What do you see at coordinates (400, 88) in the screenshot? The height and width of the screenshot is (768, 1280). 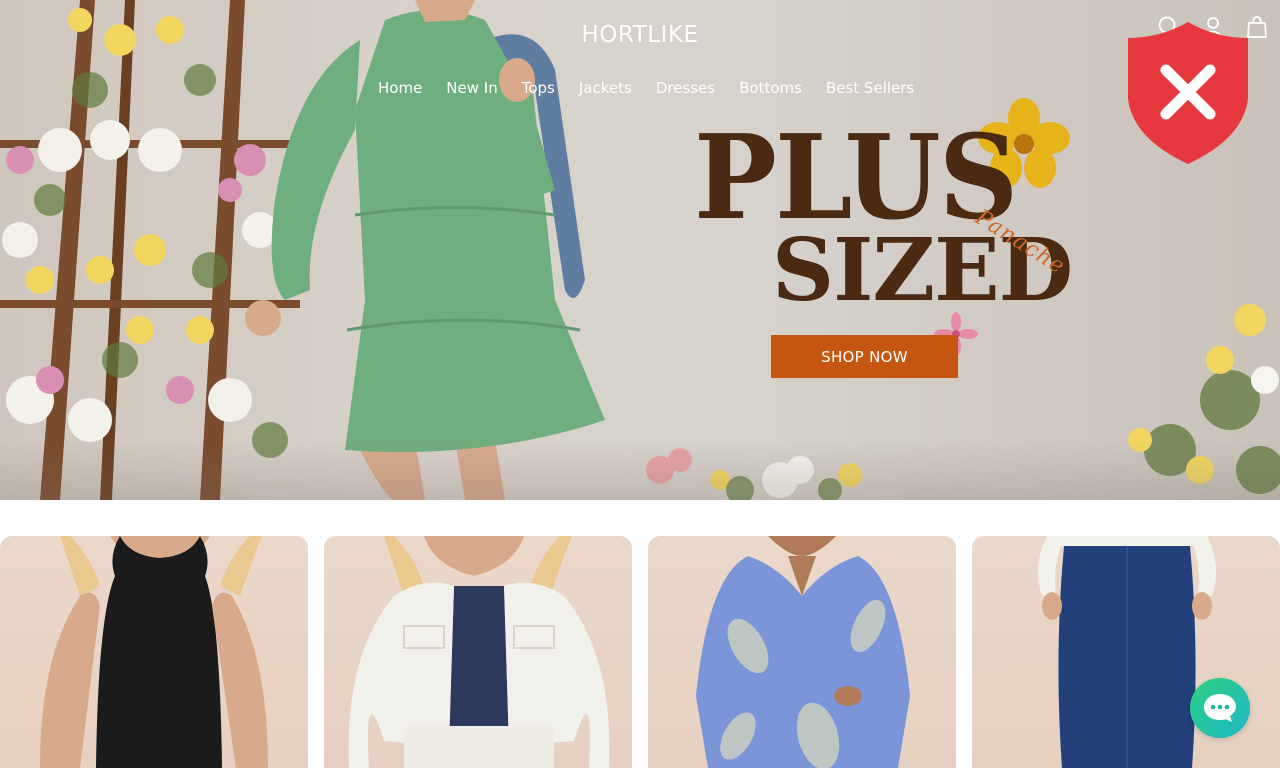 I see `nav-item-home: Home` at bounding box center [400, 88].